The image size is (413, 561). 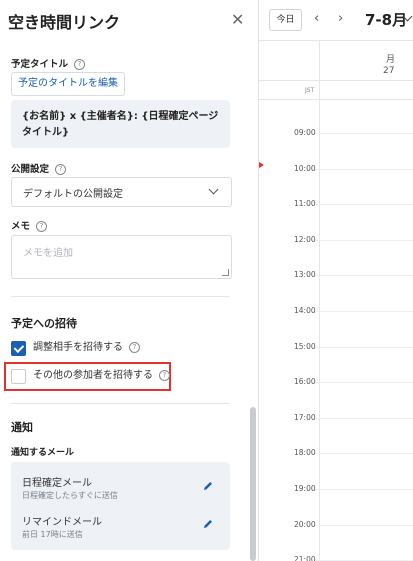 What do you see at coordinates (305, 488) in the screenshot?
I see `hour-label: 19:00` at bounding box center [305, 488].